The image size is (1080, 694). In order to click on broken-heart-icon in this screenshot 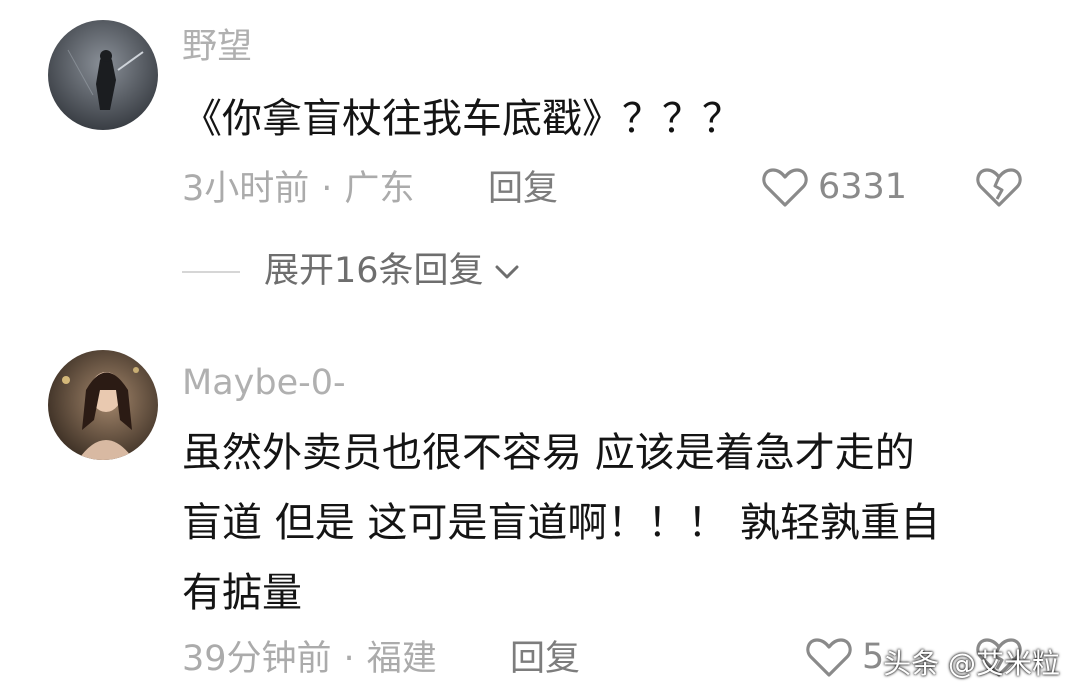, I will do `click(999, 187)`.